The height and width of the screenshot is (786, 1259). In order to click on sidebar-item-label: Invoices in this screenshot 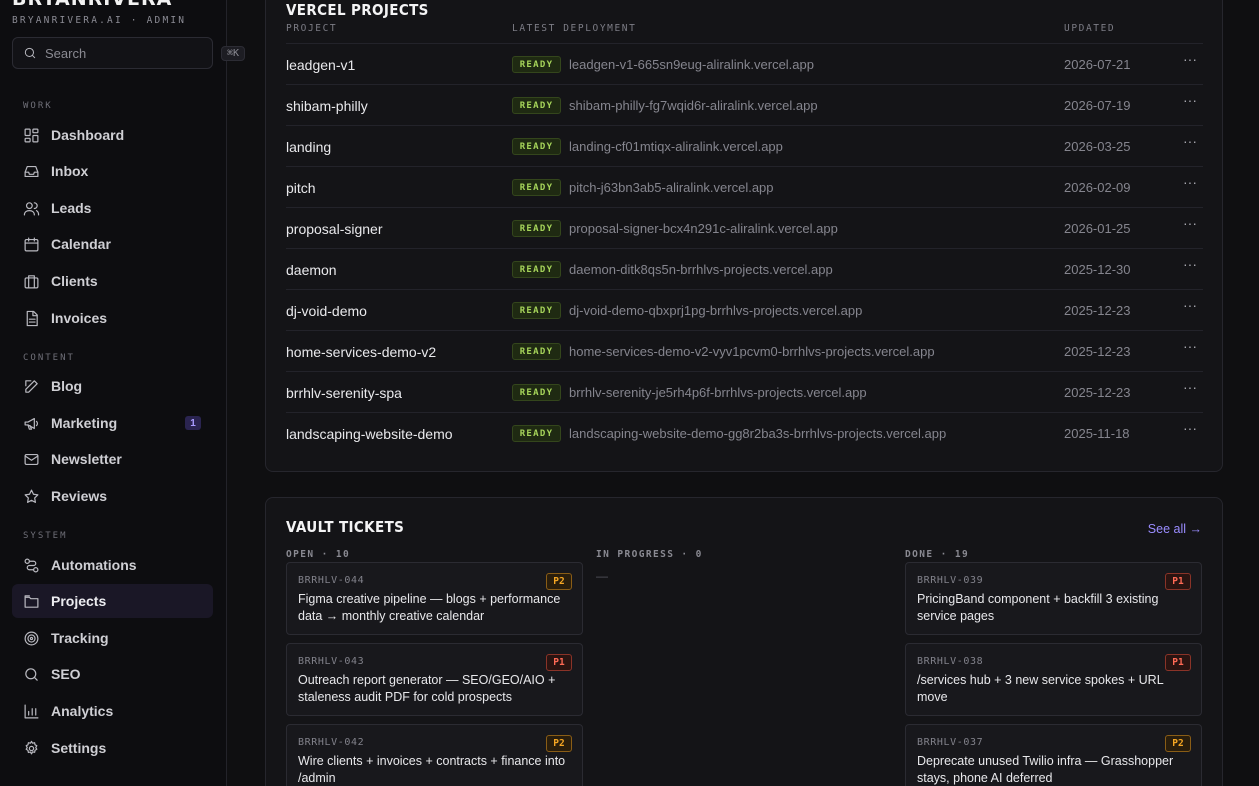, I will do `click(79, 318)`.